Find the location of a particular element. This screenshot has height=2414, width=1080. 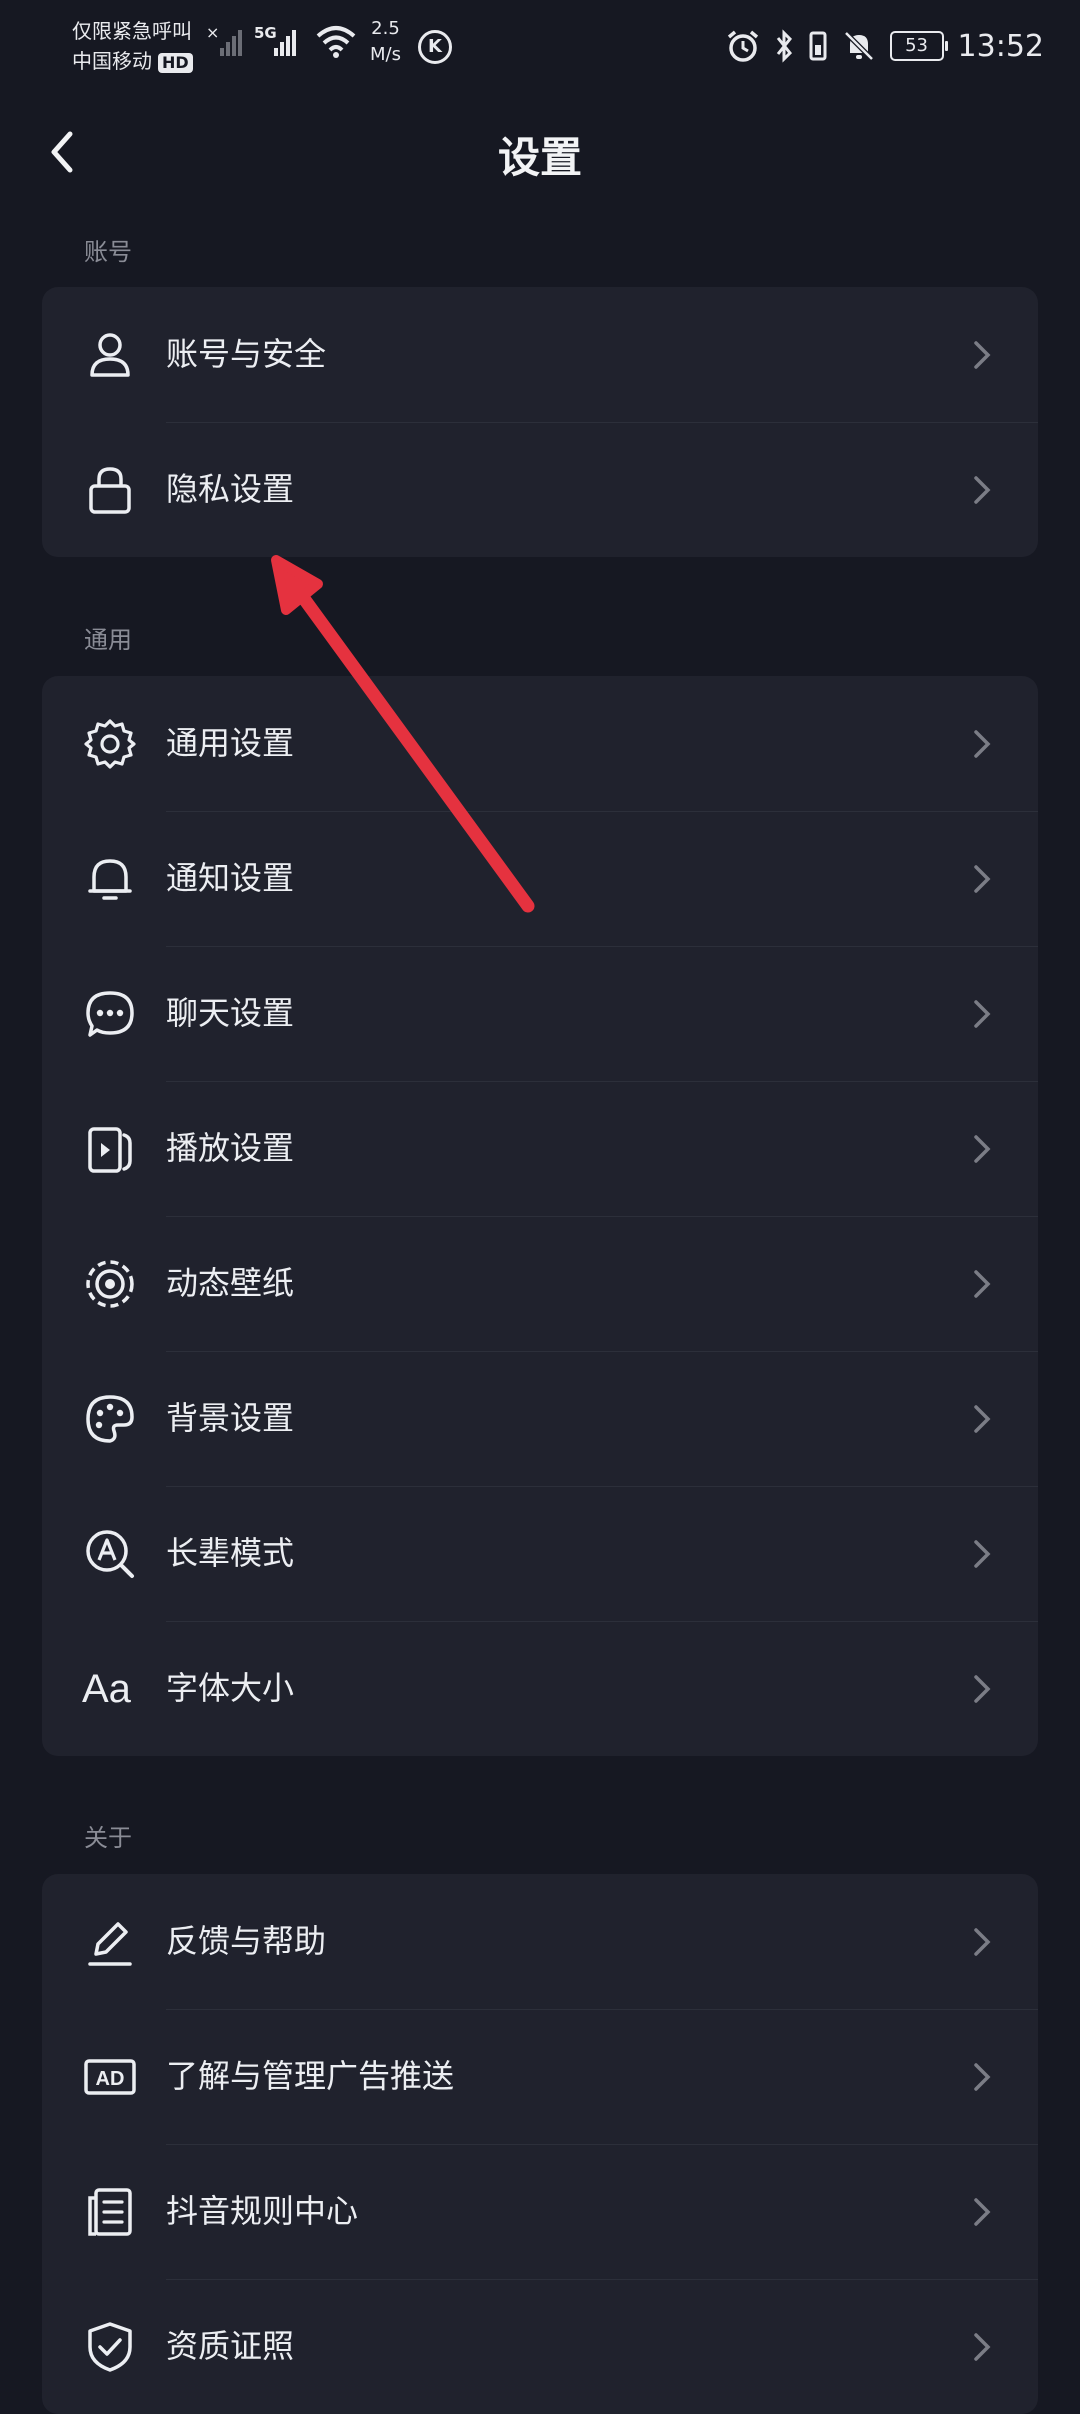

settings-item-label: 隐私设置 is located at coordinates (230, 489).